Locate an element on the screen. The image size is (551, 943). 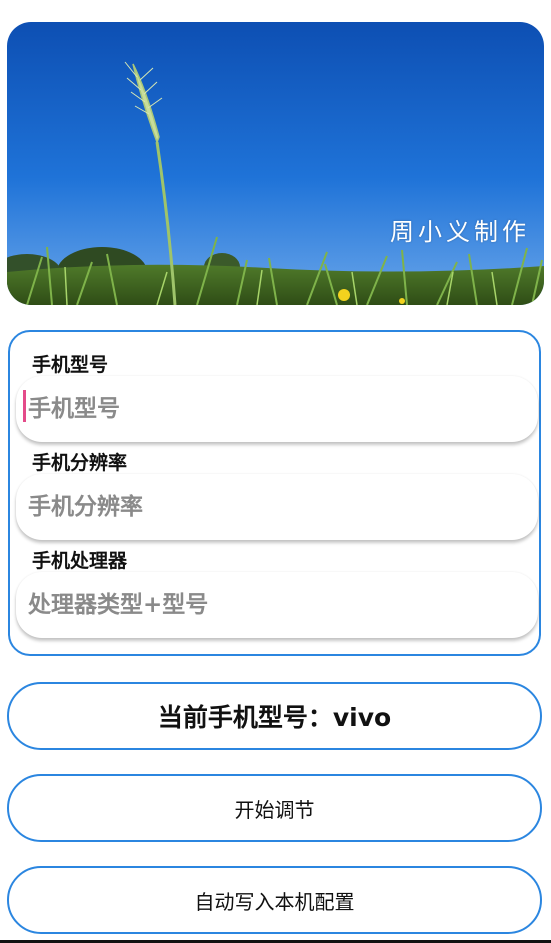
text-cursor is located at coordinates (24, 406).